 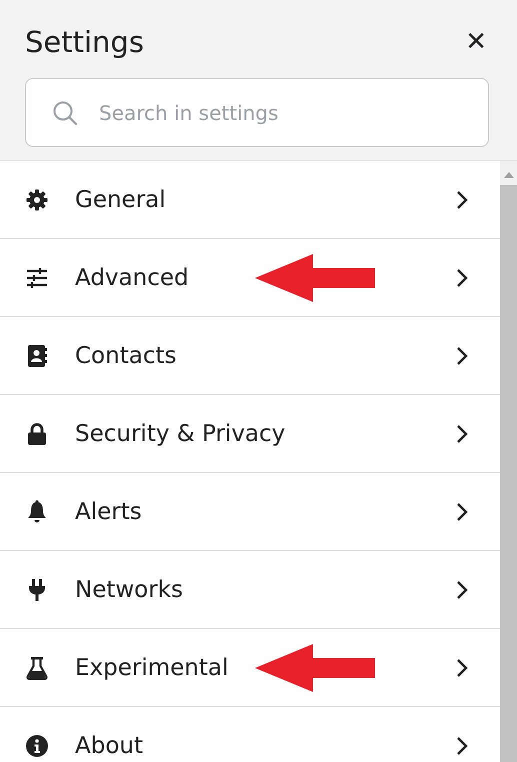 I want to click on flask-icon, so click(x=37, y=668).